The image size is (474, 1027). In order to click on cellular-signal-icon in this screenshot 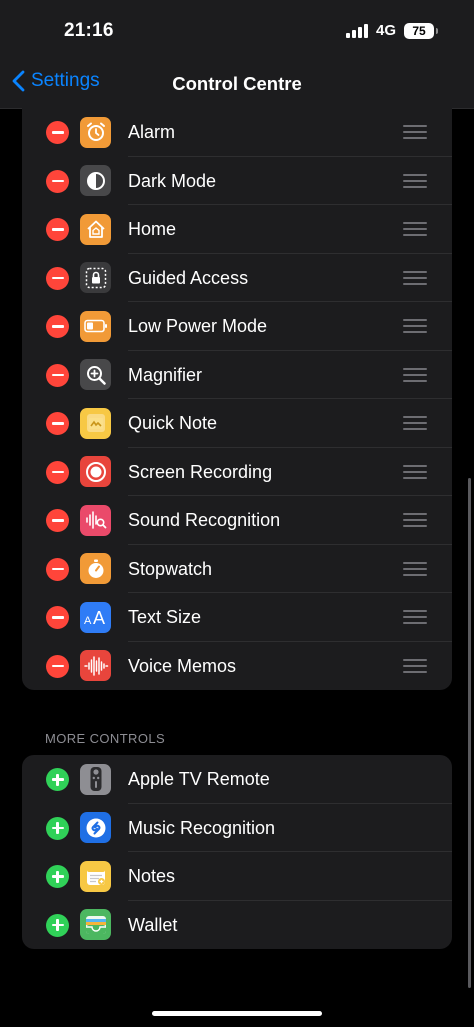, I will do `click(356, 30)`.